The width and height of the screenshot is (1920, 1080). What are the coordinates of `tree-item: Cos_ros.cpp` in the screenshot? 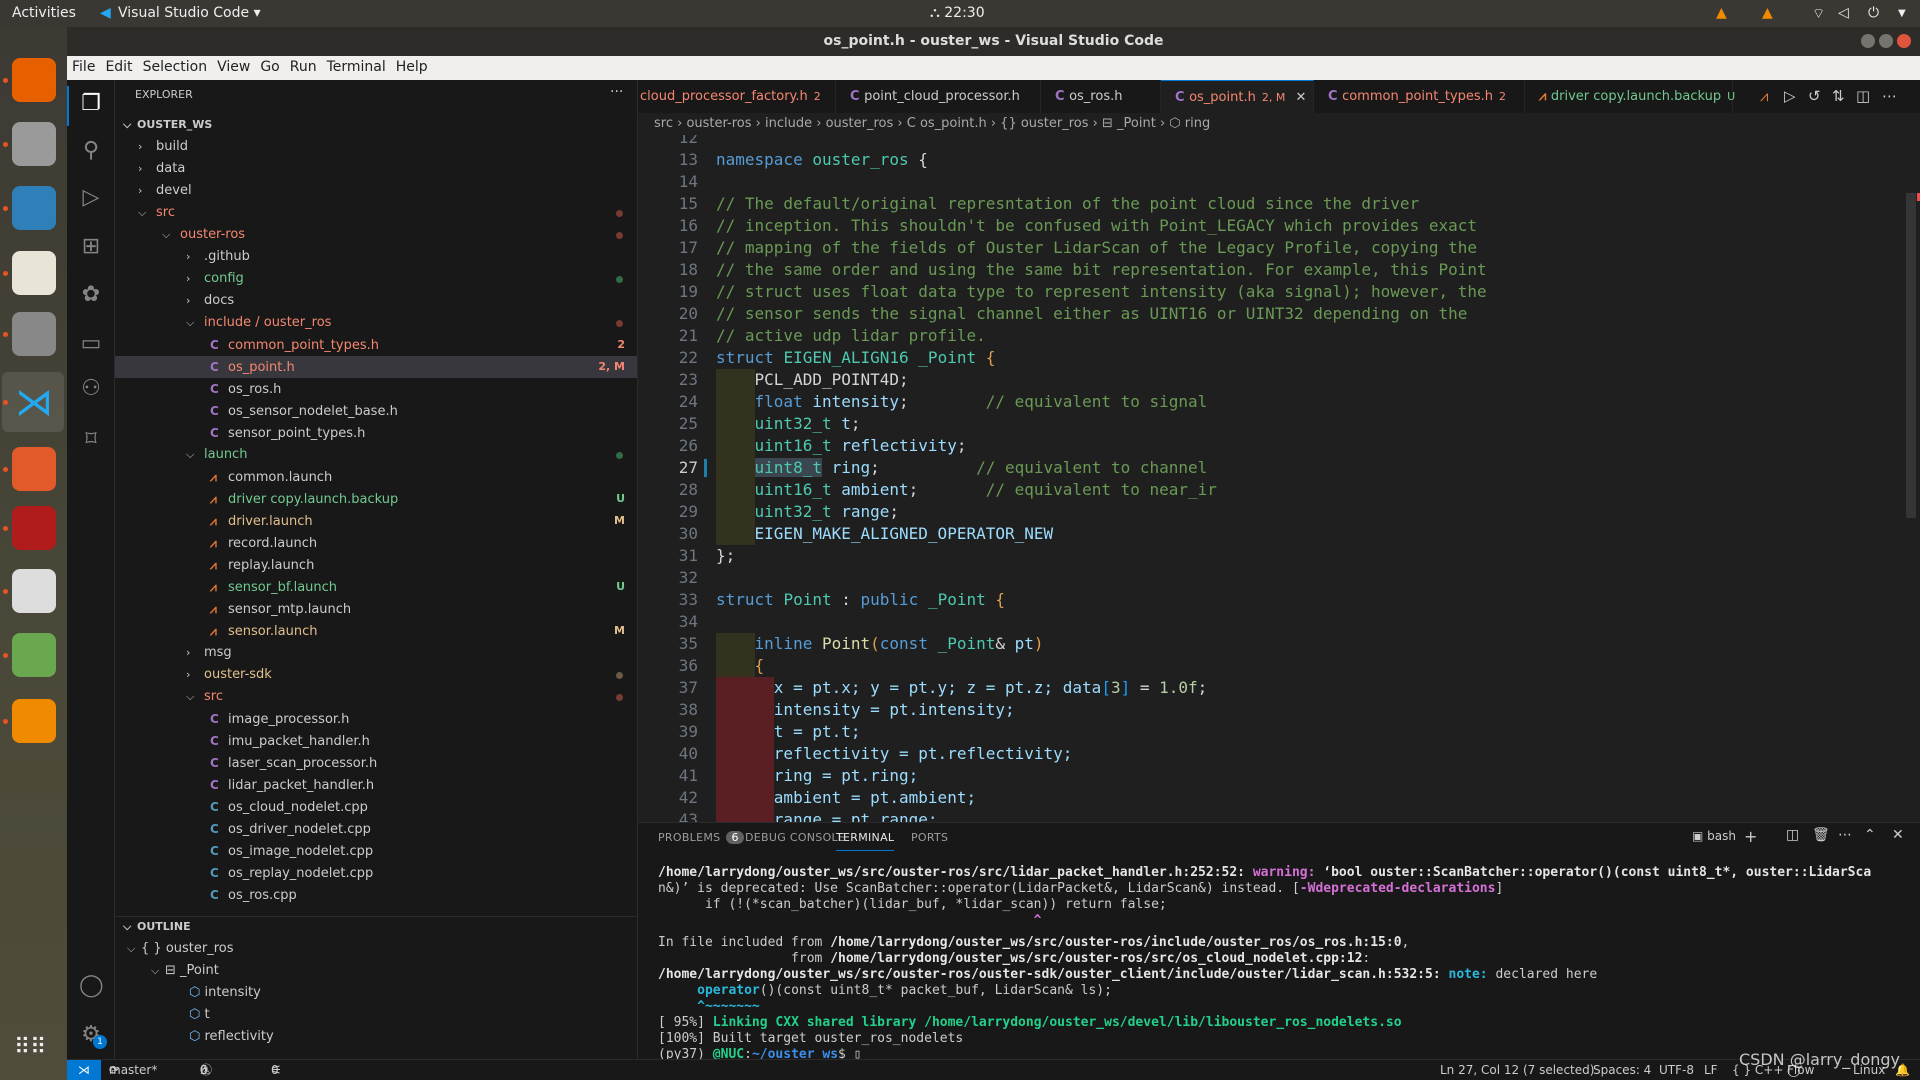 It's located at (376, 895).